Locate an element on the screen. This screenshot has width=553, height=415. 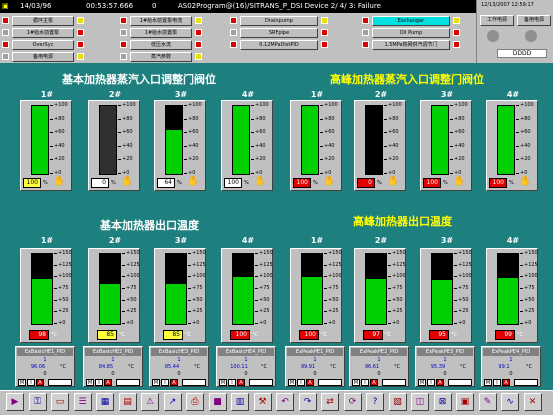
toolbar-button: 备用电源 is located at coordinates (43, 57).